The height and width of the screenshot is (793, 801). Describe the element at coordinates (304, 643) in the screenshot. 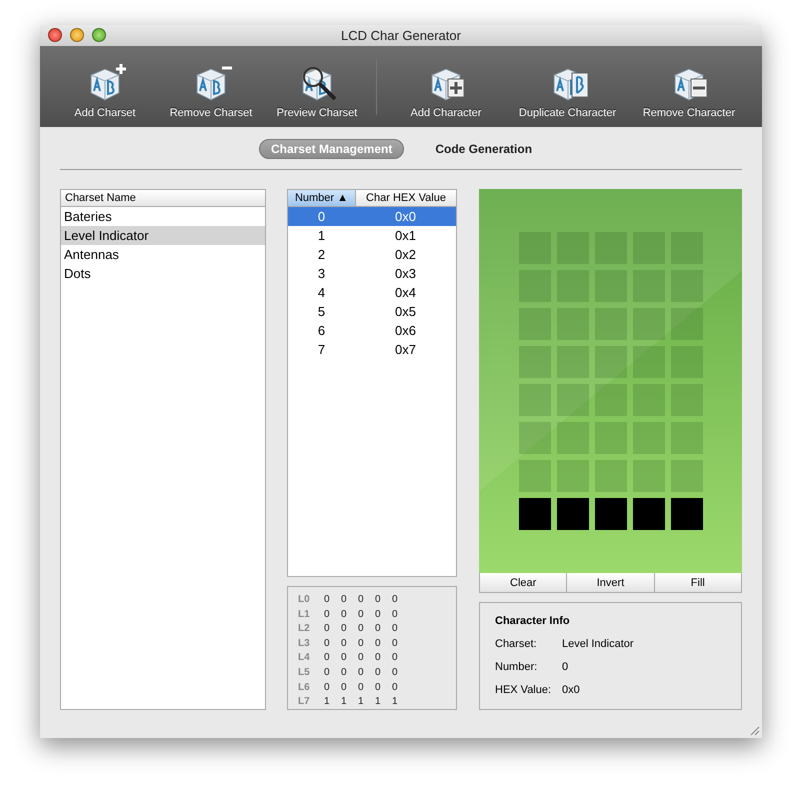

I see `row-label: L3` at that location.